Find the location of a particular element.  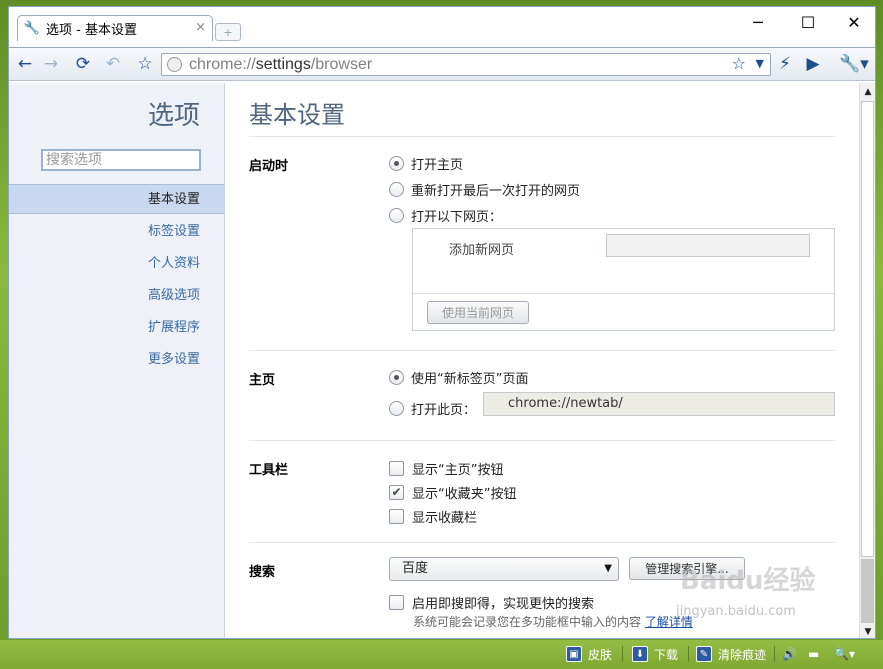

homepage-url-field: chrome://newtab/ is located at coordinates (659, 404).